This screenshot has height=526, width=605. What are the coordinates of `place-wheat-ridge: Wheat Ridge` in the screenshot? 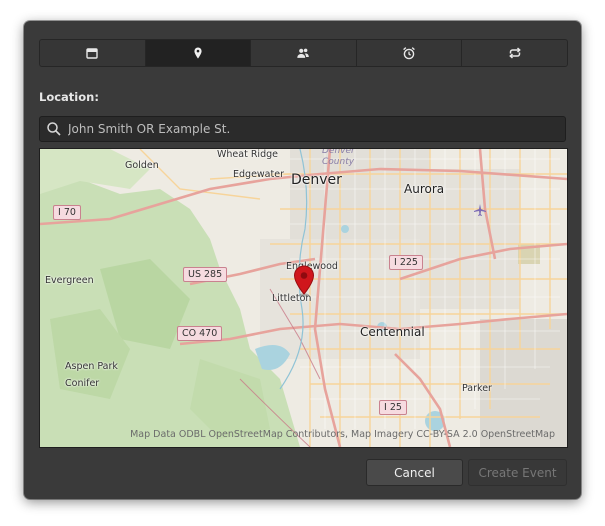 It's located at (247, 154).